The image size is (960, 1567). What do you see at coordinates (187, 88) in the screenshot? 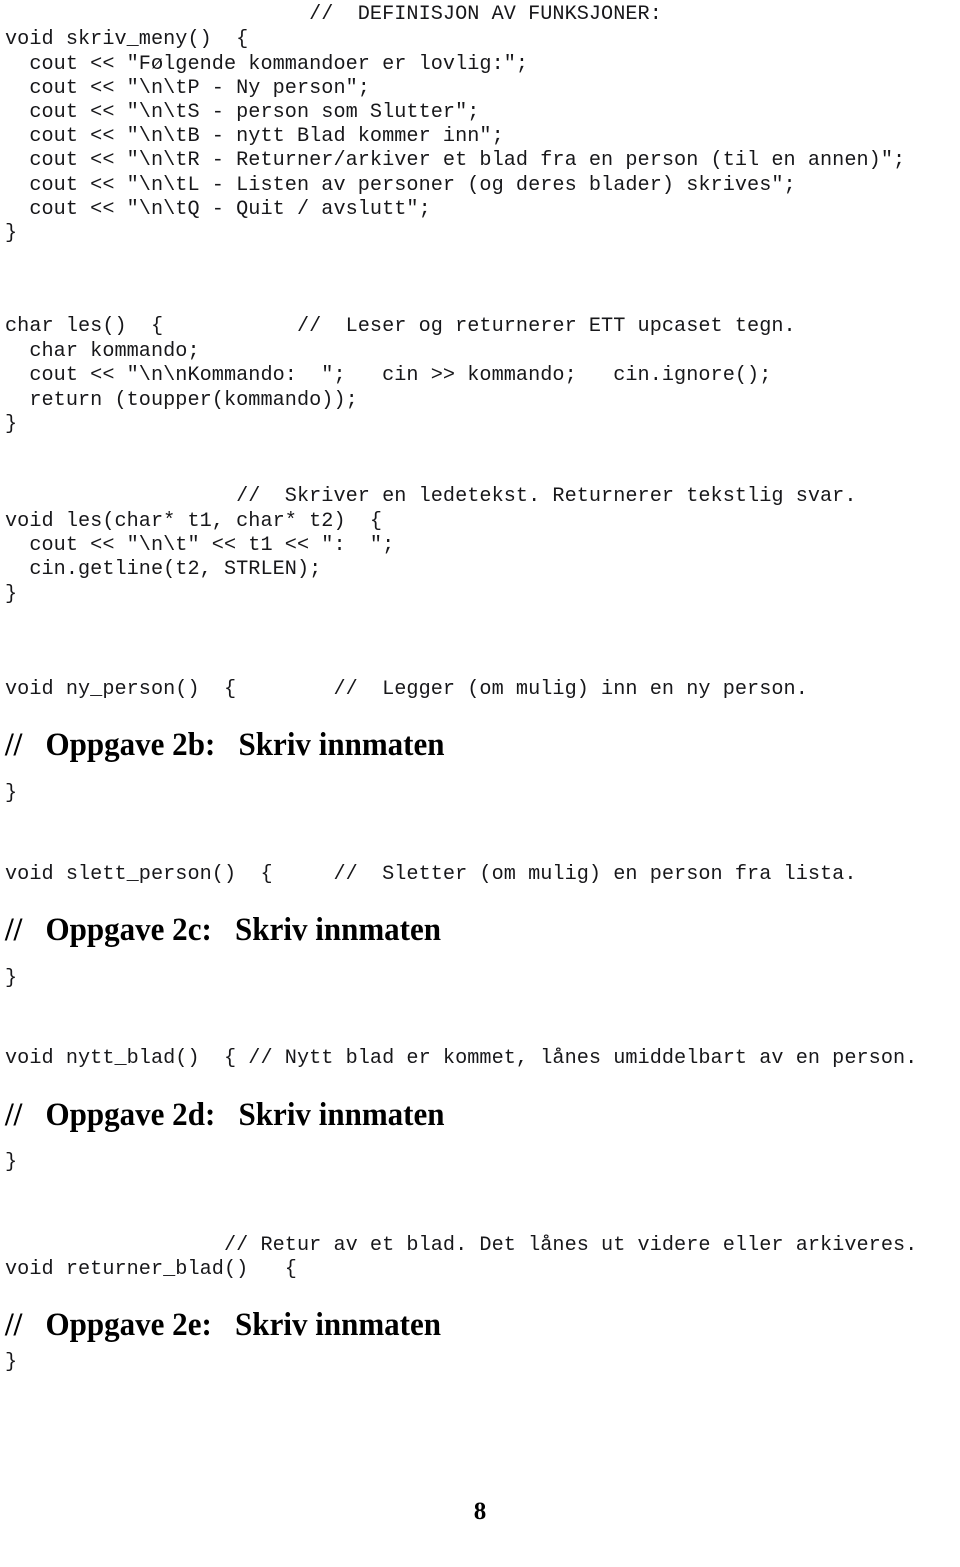
I see `code-line: cout << "\n\tP - Ny person";` at bounding box center [187, 88].